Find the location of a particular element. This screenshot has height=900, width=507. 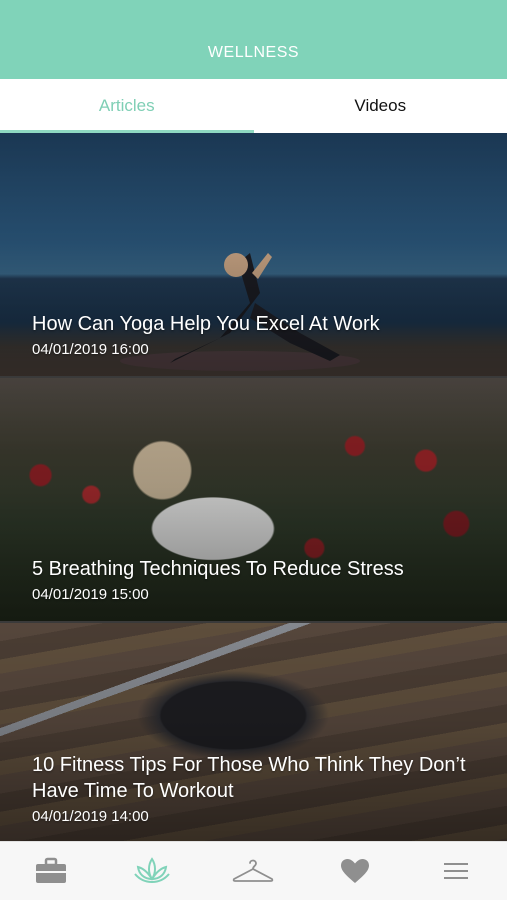

nav-item-work is located at coordinates (51, 871).